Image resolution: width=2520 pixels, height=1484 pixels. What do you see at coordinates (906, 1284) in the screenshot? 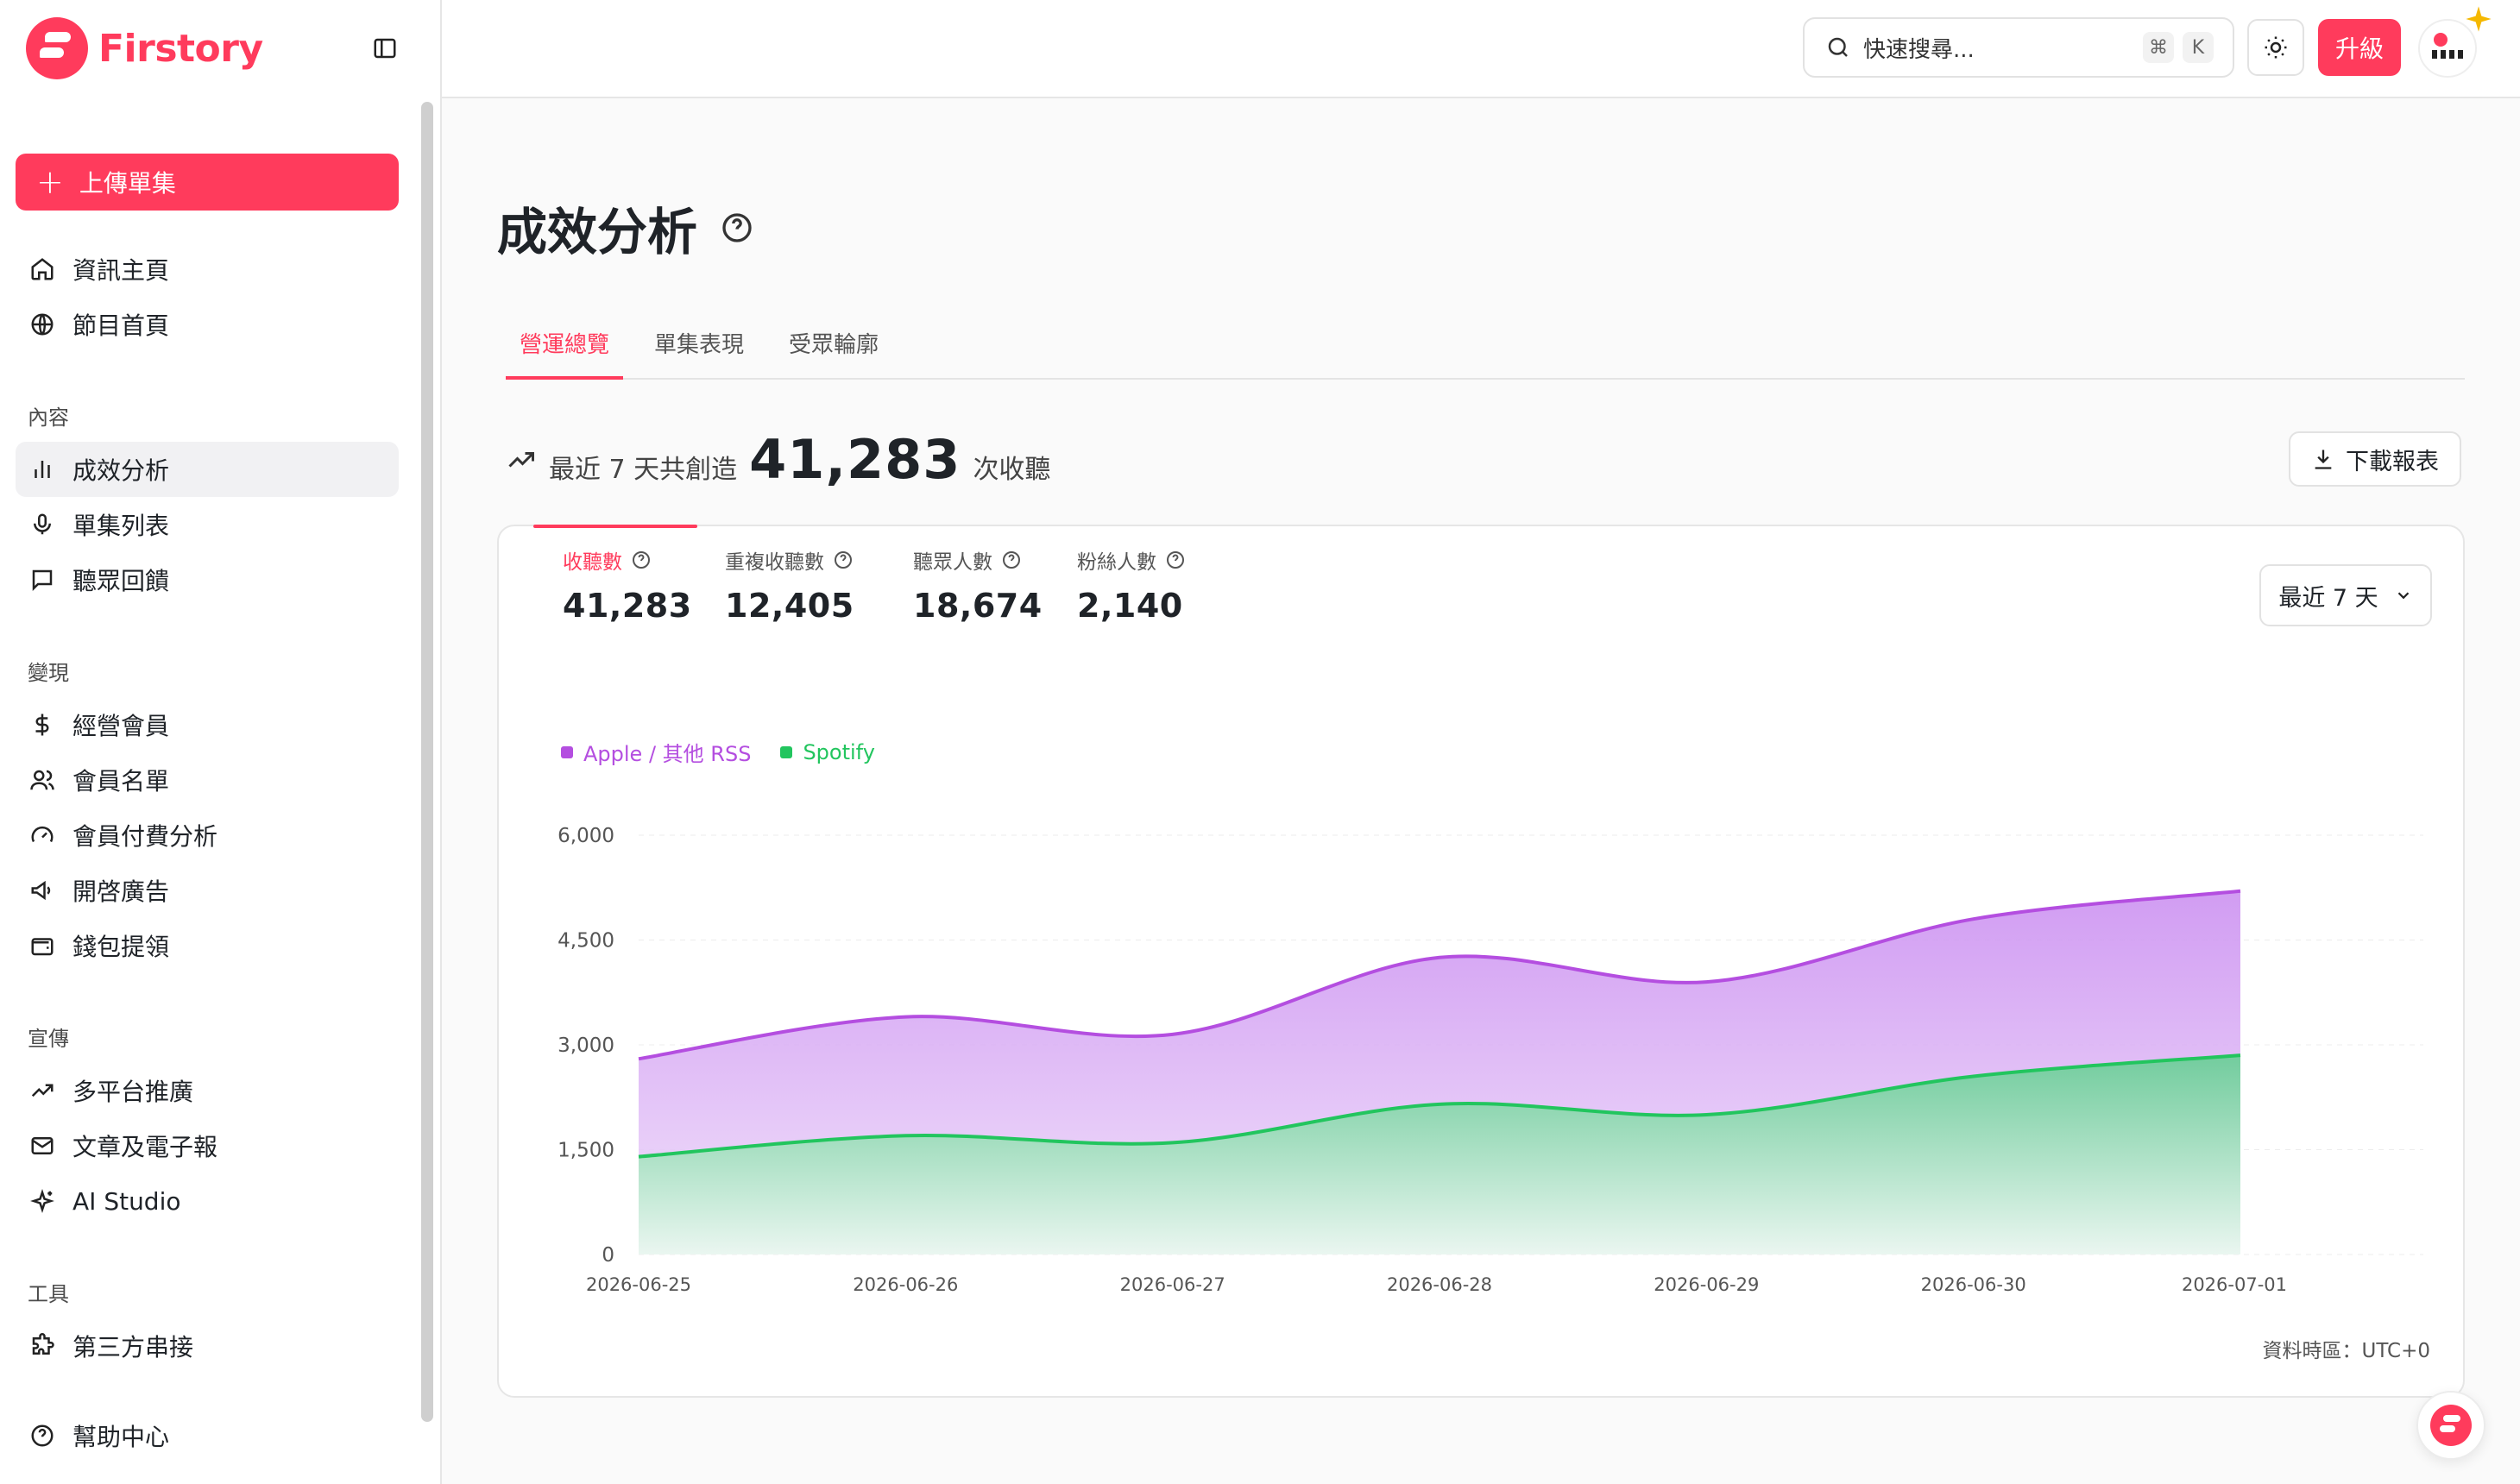
I see `x-tick-label: 2026-06-26` at bounding box center [906, 1284].